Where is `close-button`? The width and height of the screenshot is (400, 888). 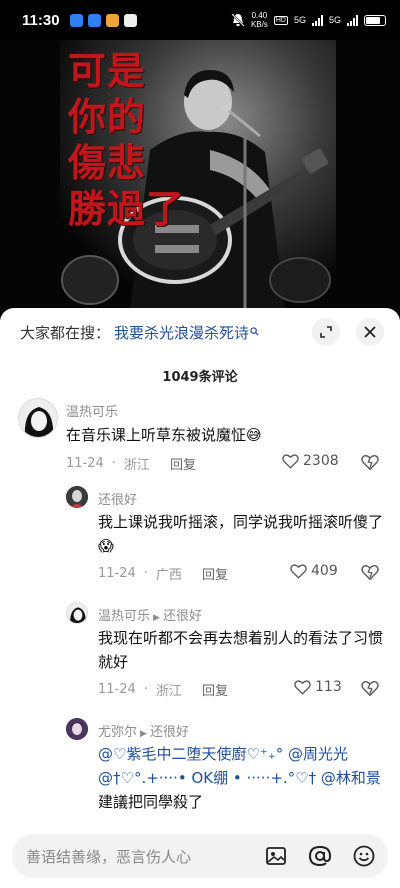 close-button is located at coordinates (370, 332).